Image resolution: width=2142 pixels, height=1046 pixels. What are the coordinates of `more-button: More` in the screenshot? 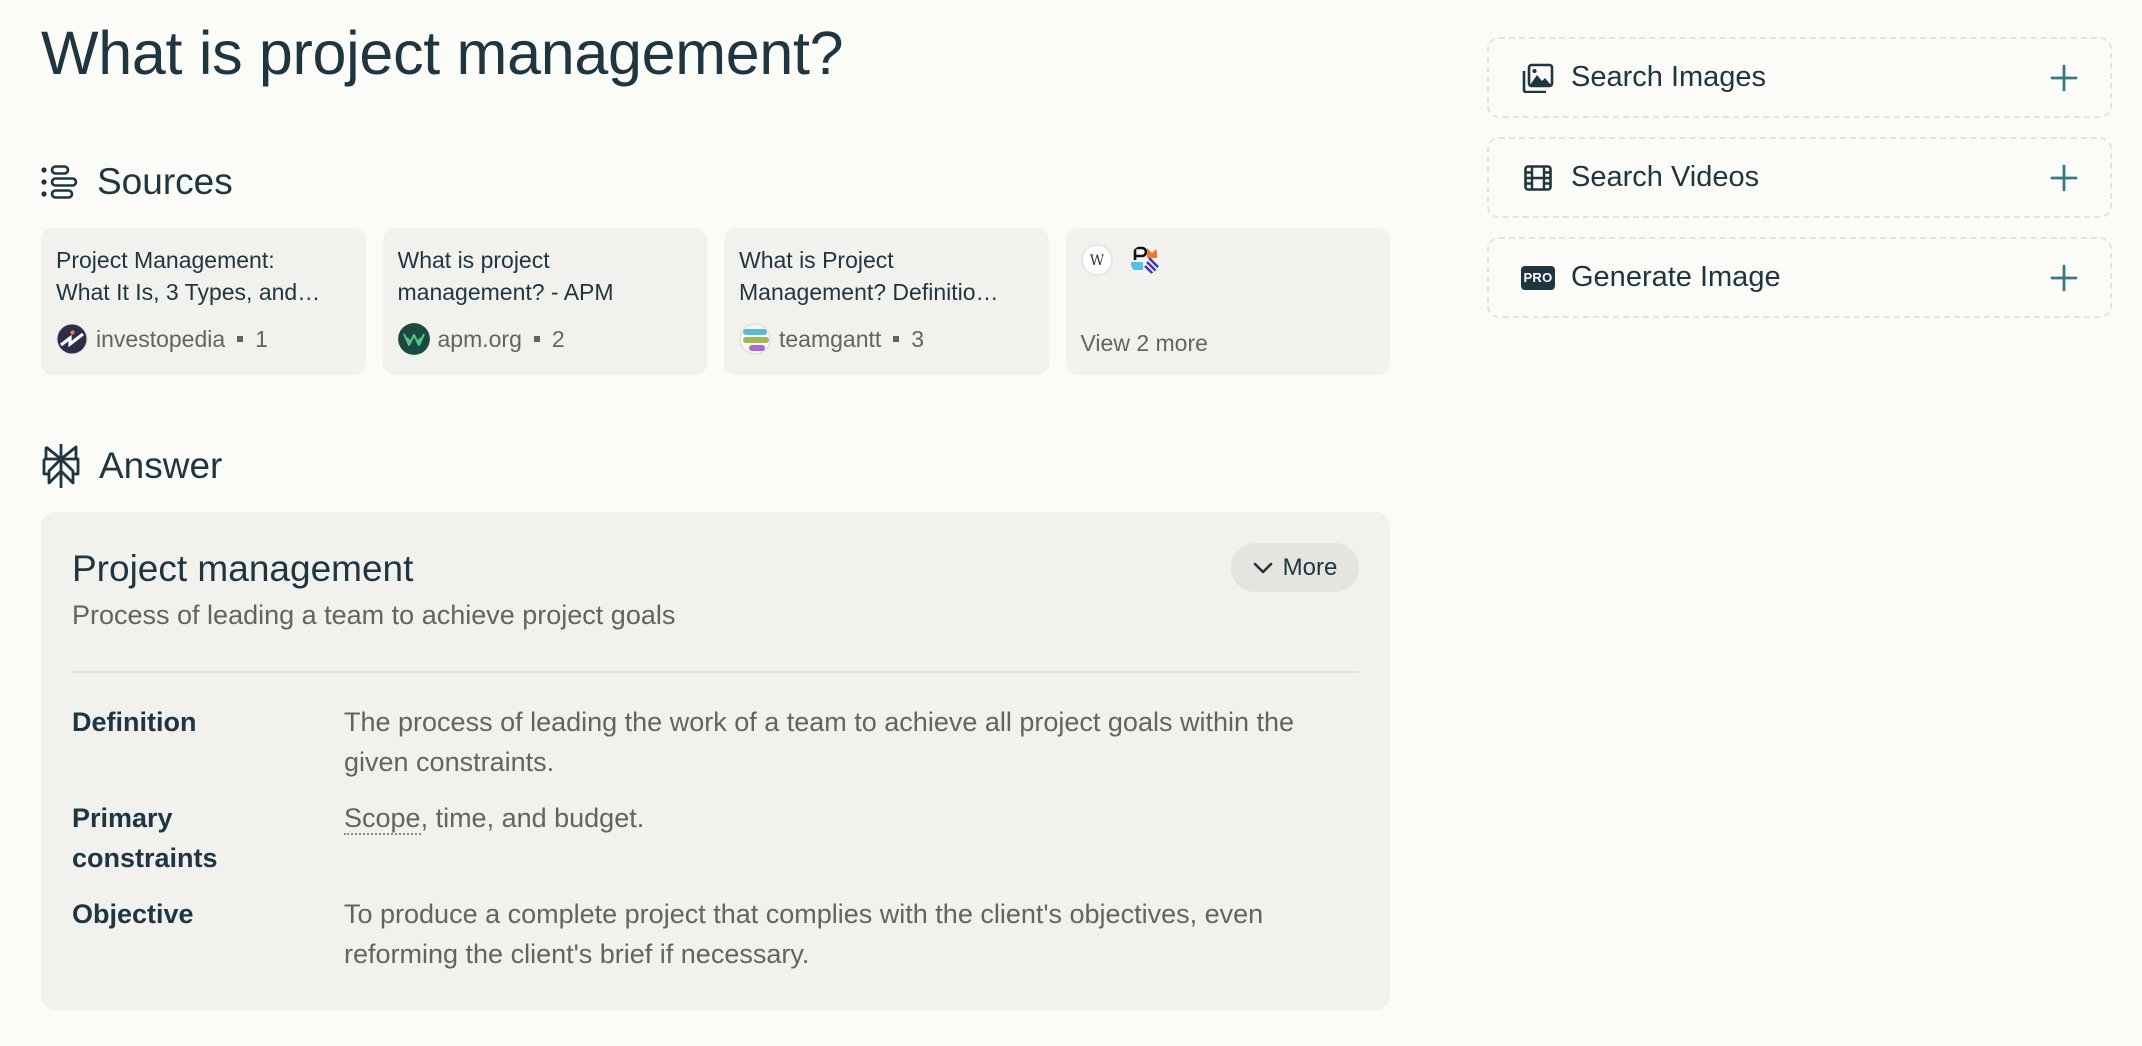 It's located at (1295, 567).